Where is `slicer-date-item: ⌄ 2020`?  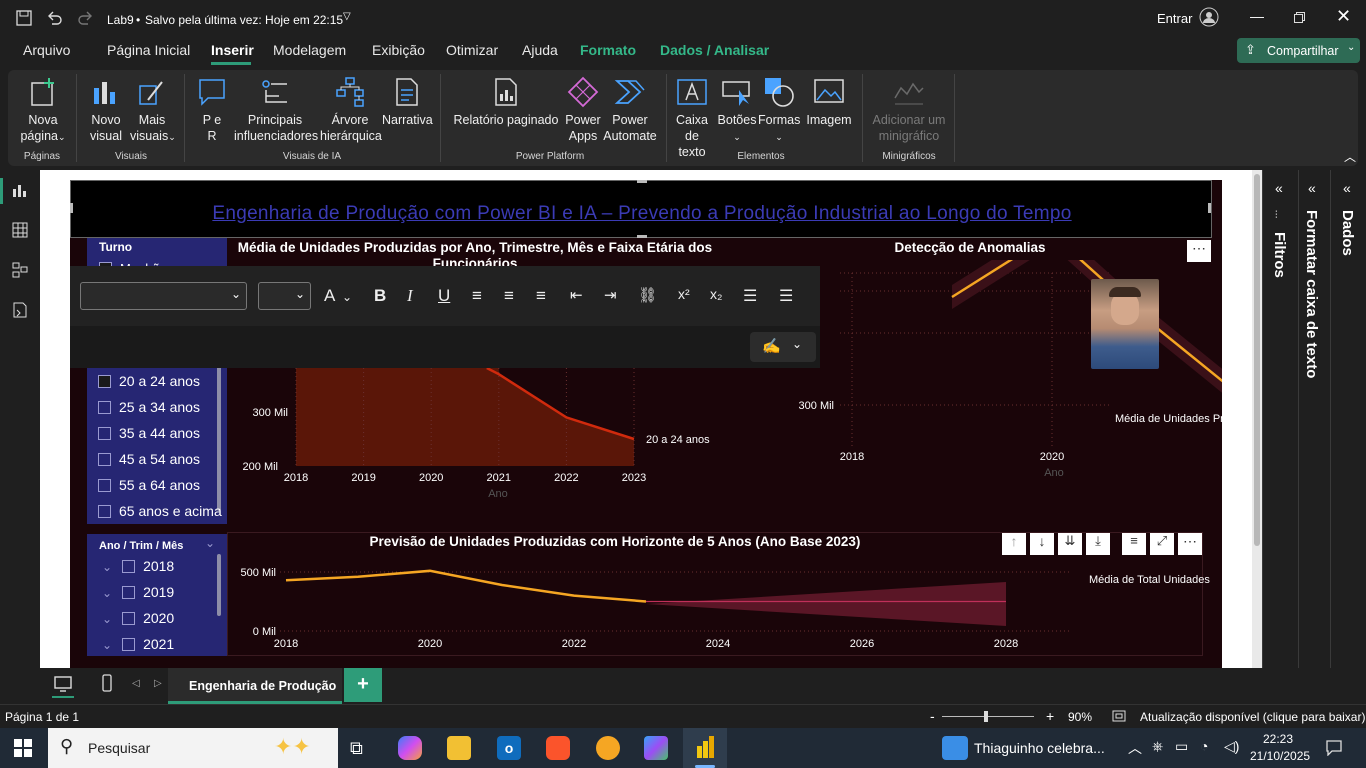 slicer-date-item: ⌄ 2020 is located at coordinates (138, 618).